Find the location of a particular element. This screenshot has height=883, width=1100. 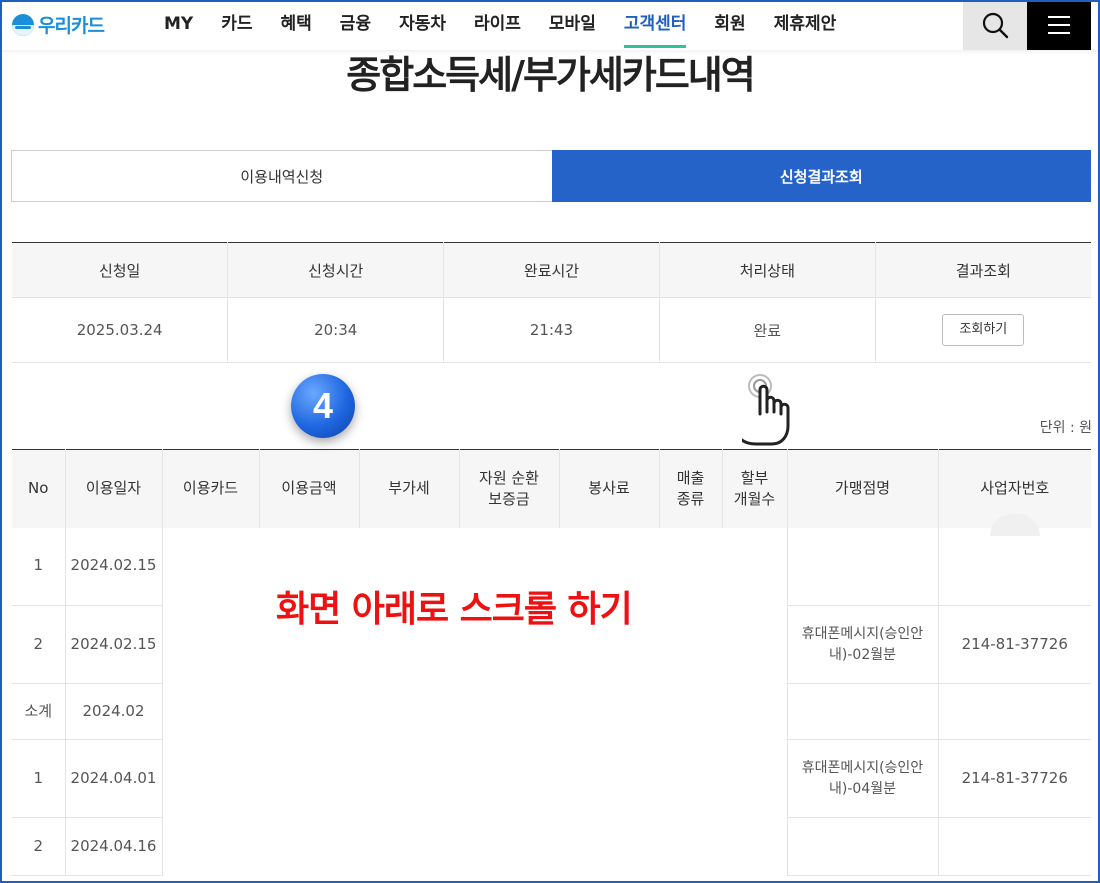

table-row: 2025.03.24 20:34 21:43 완료 조회하기 is located at coordinates (551, 330).